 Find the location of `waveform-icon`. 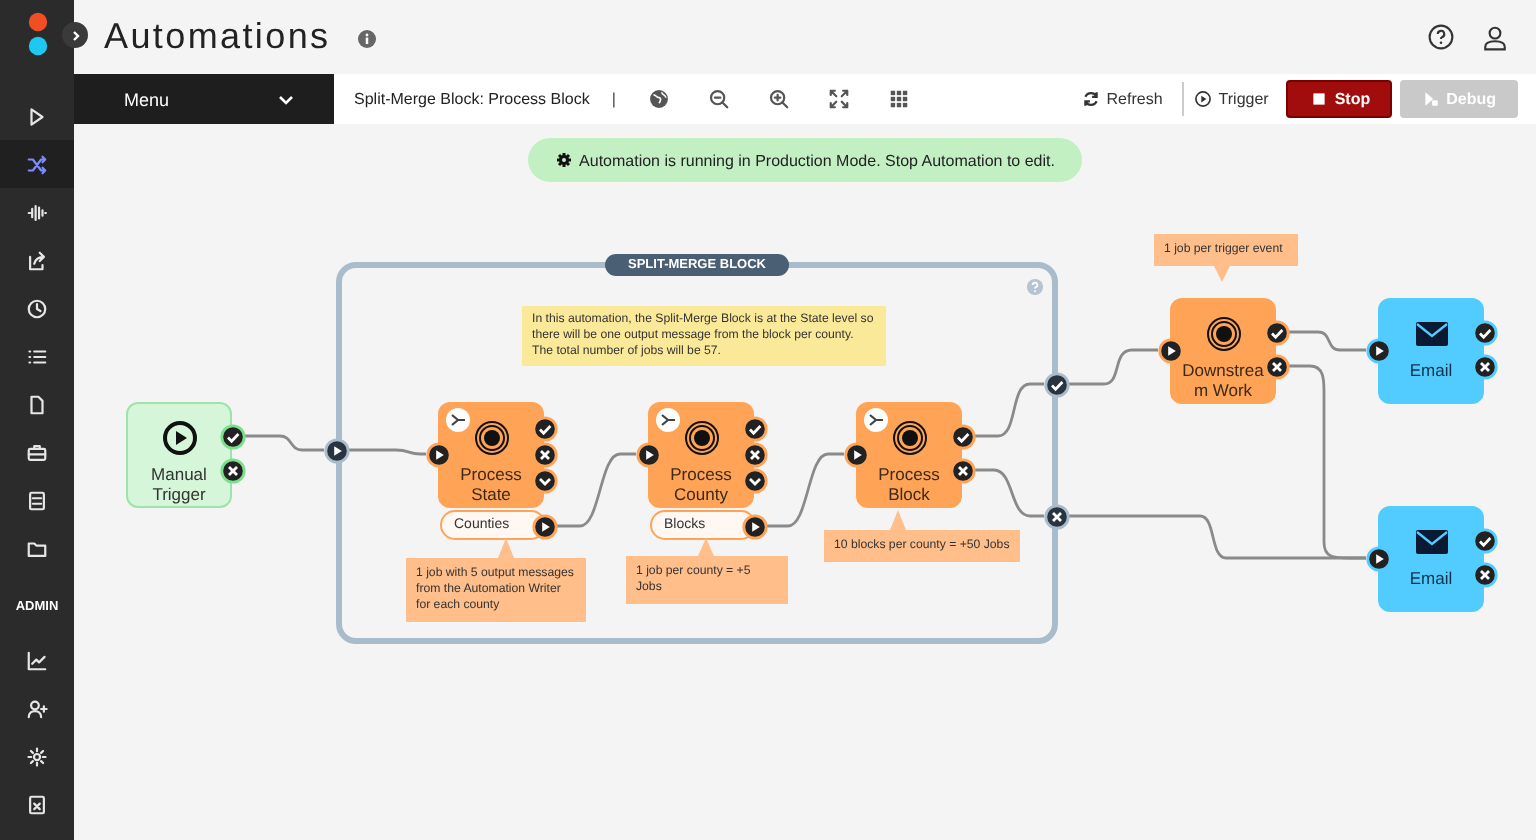

waveform-icon is located at coordinates (37, 212).